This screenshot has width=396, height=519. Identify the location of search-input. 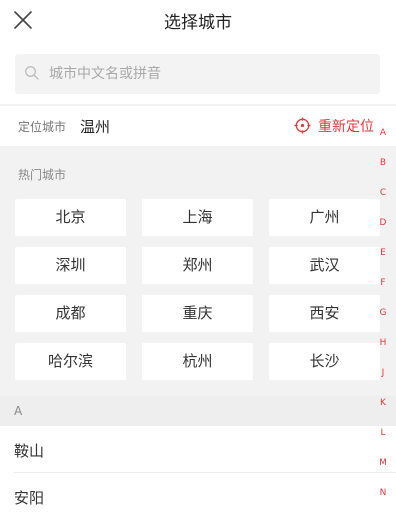
(209, 74).